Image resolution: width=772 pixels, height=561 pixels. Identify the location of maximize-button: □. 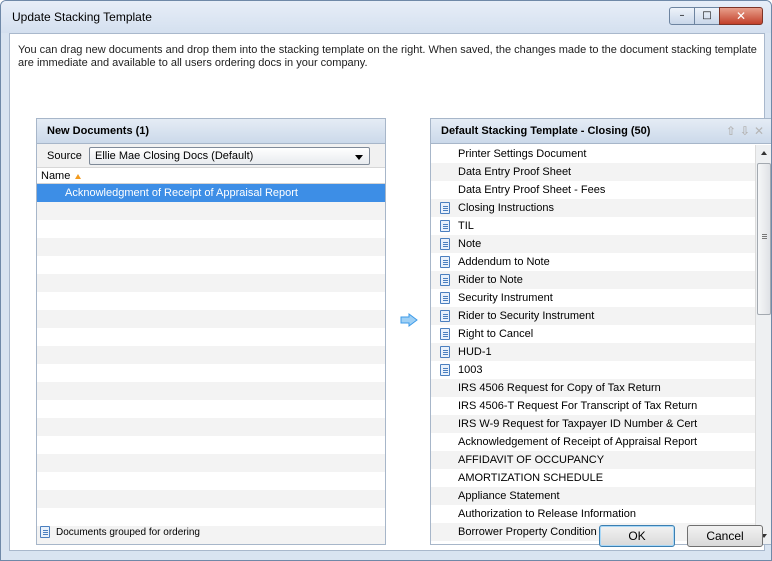
(707, 16).